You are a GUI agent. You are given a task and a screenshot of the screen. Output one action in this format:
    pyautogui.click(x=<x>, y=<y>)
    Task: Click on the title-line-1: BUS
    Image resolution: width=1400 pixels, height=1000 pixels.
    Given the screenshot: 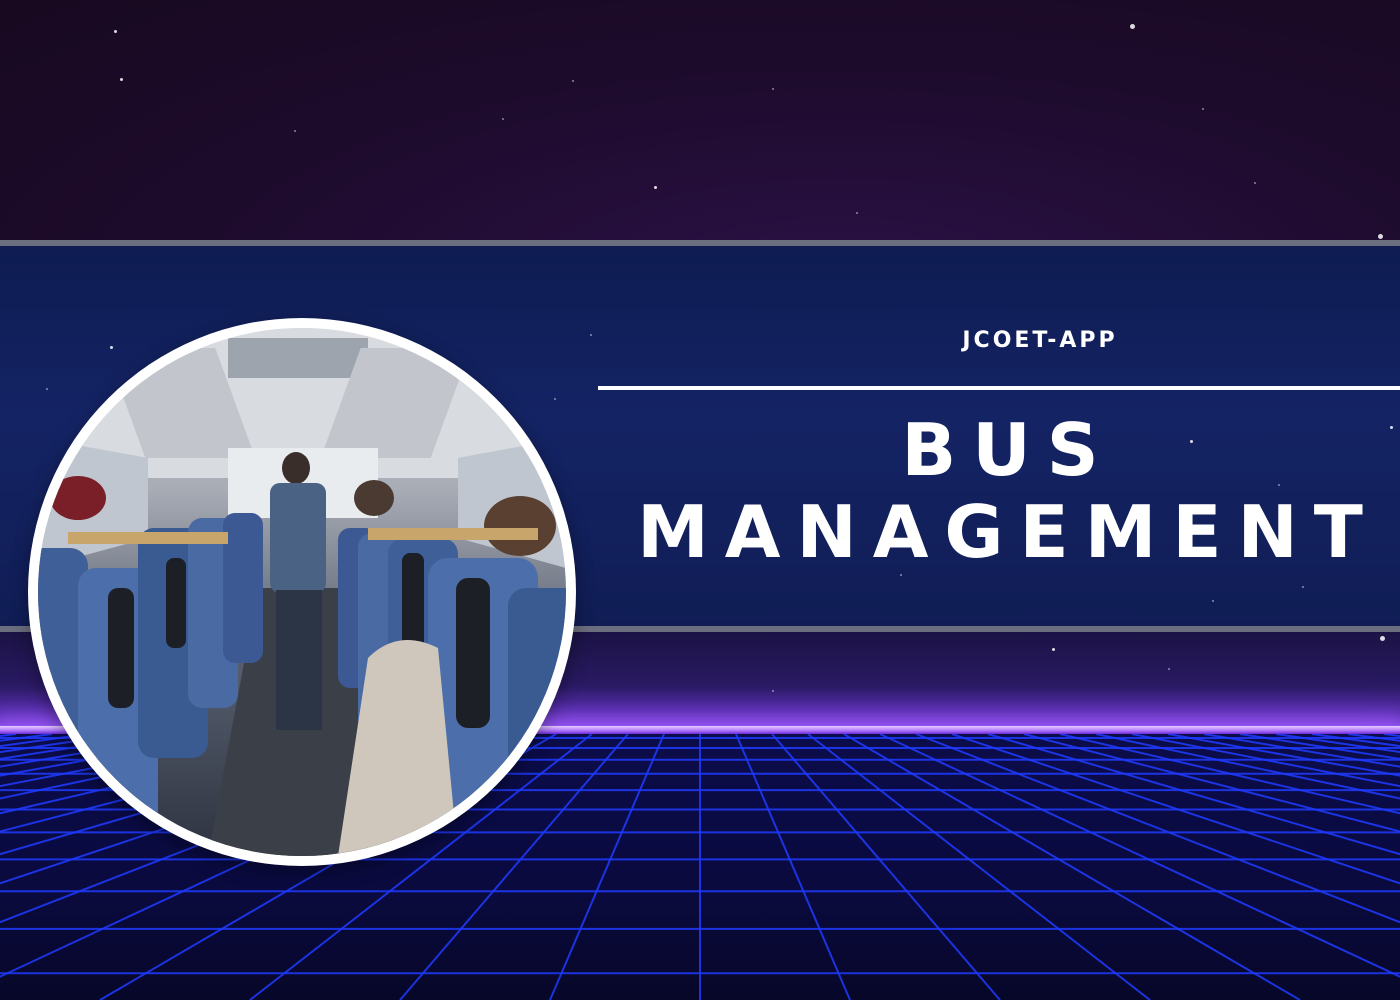 What is the action you would take?
    pyautogui.click(x=1008, y=450)
    